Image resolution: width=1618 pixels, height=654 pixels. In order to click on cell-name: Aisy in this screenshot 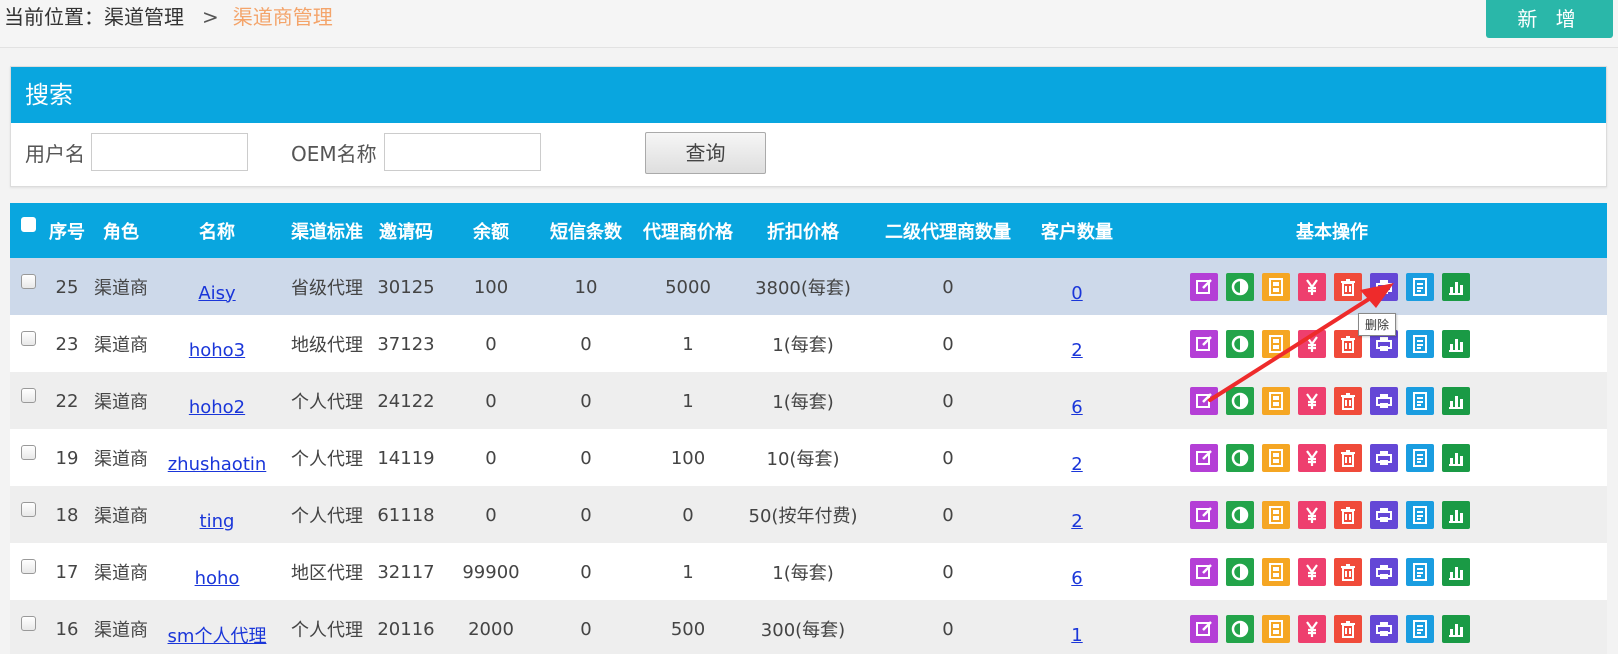, I will do `click(217, 287)`.